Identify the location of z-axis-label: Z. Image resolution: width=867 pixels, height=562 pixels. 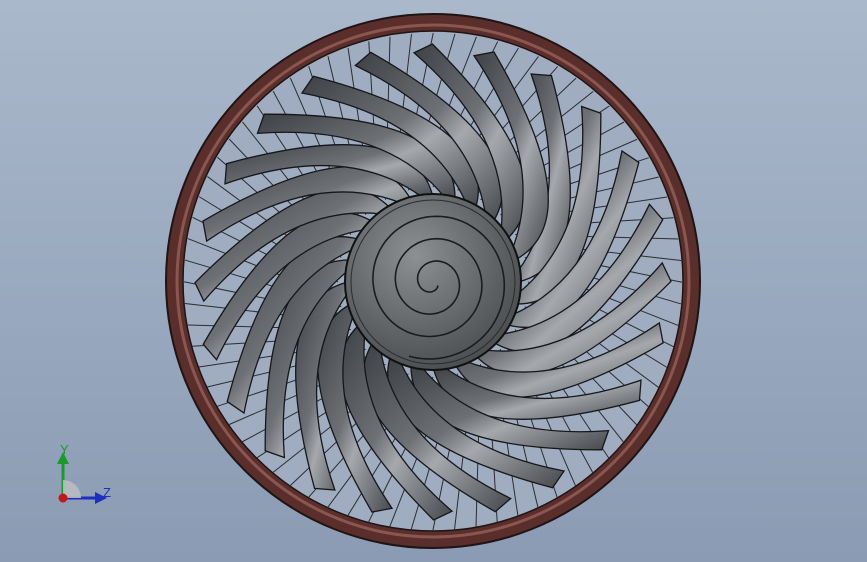
(107, 492).